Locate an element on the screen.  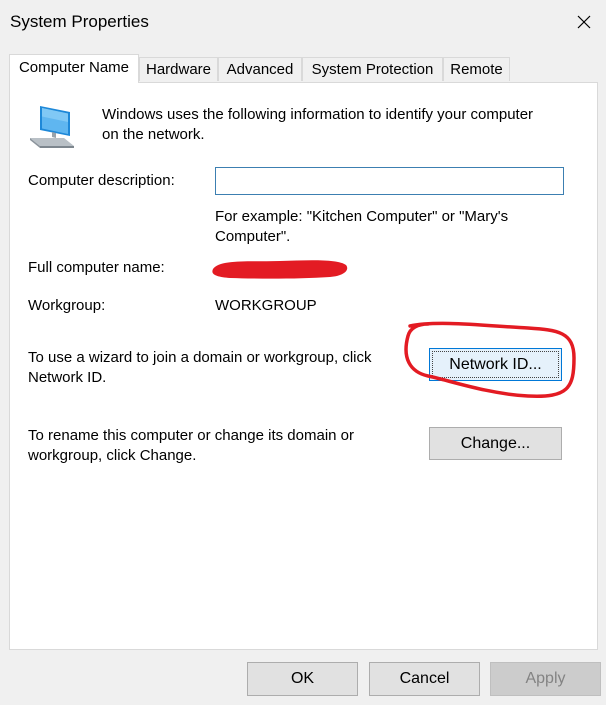
tab-computer-name: Computer Name is located at coordinates (74, 68).